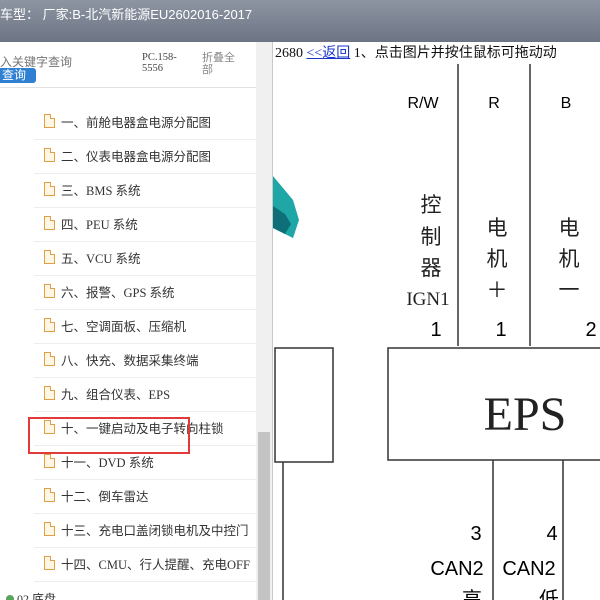 The image size is (600, 600). Describe the element at coordinates (116, 395) in the screenshot. I see `tree-item-label: 九、组合仪表、EPS` at that location.